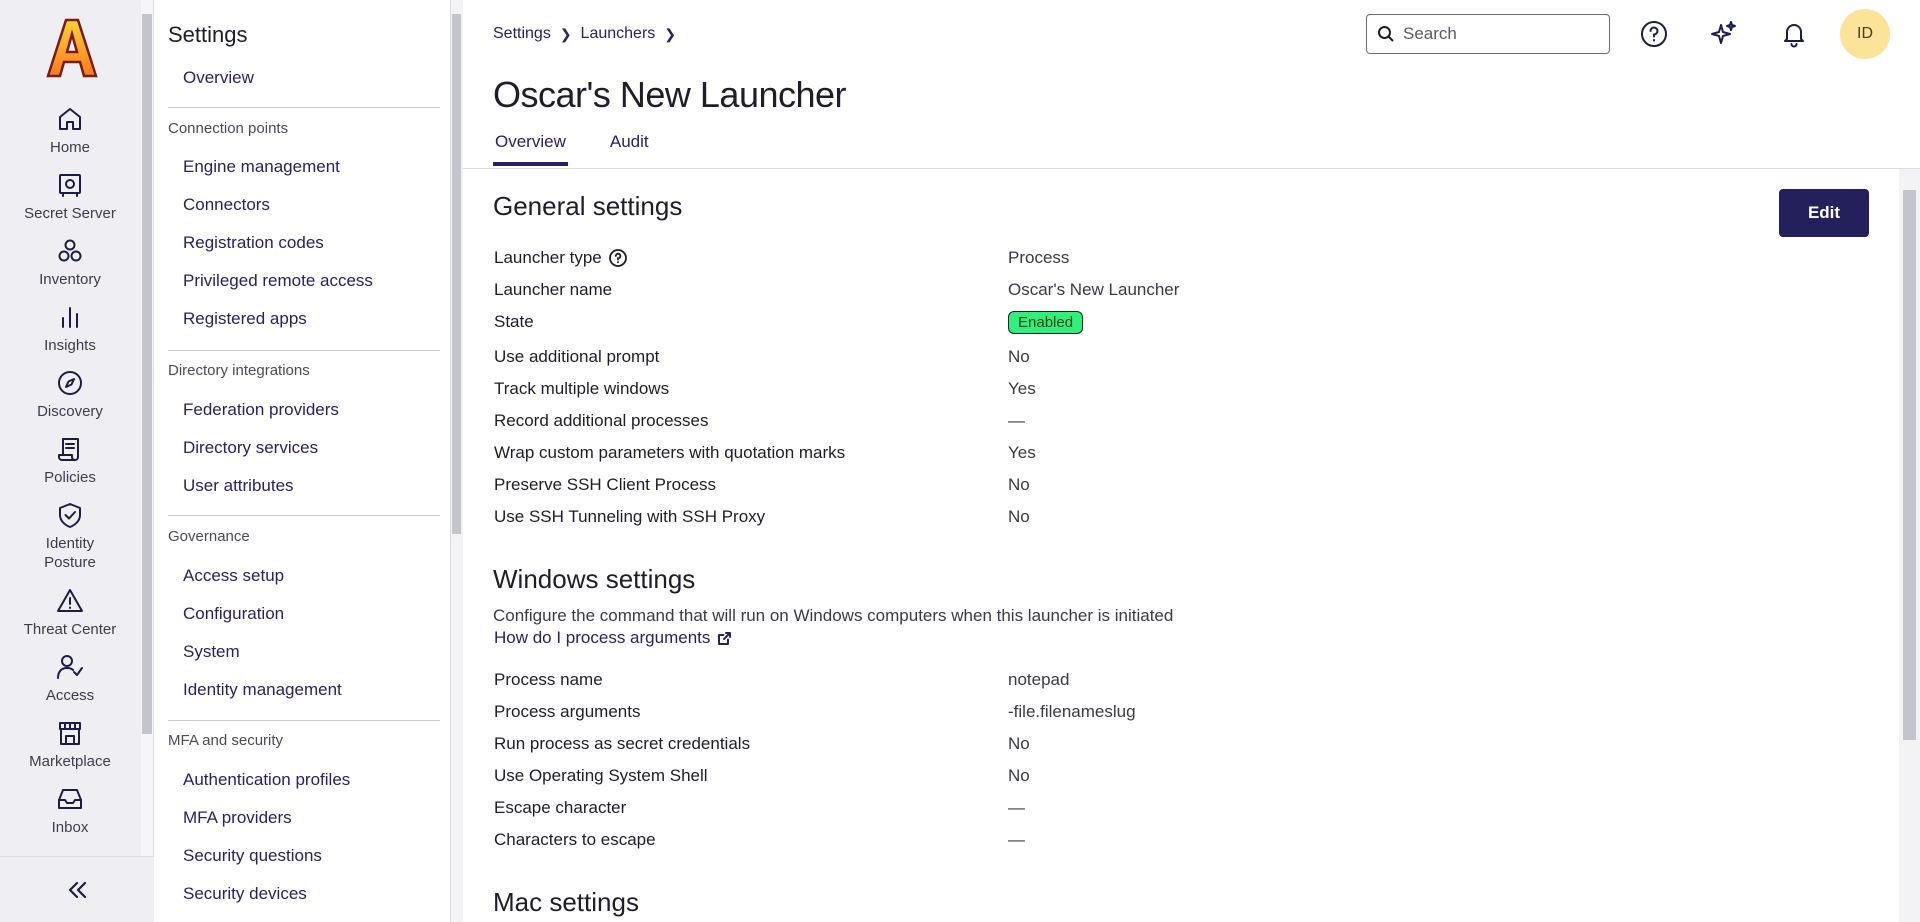  I want to click on setting-row: Use additional prompt No, so click(1194, 357).